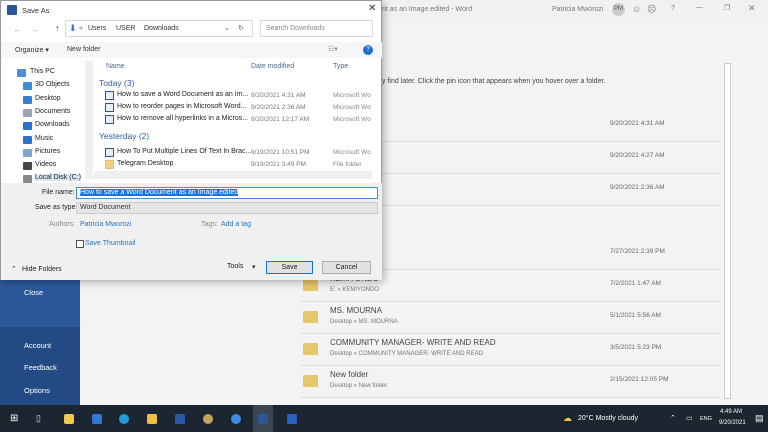 This screenshot has height=432, width=768. I want to click on forward-icon: →, so click(34, 29).